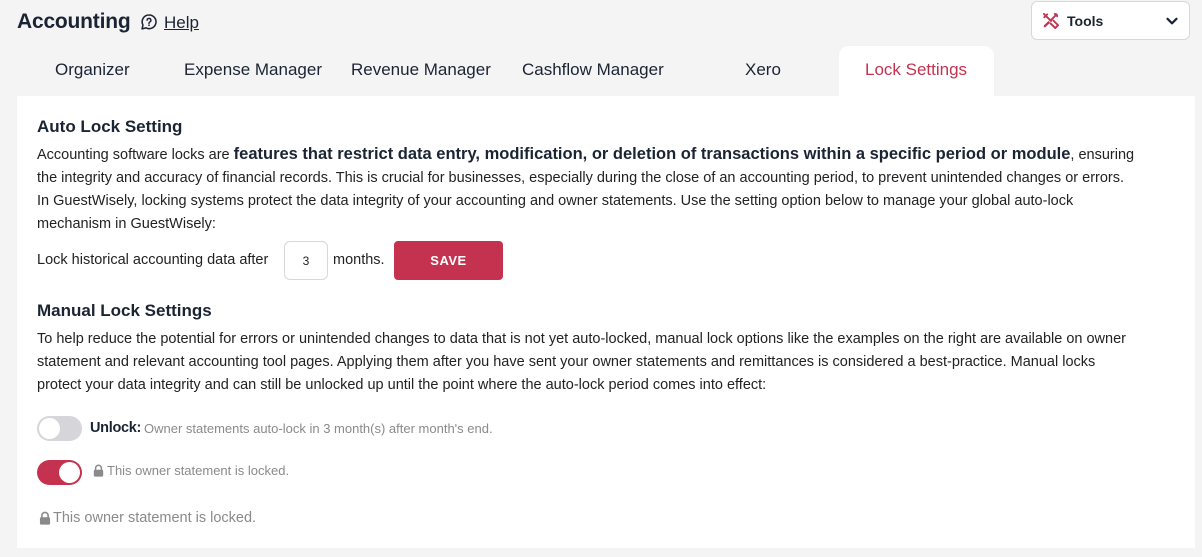 Image resolution: width=1202 pixels, height=557 pixels. I want to click on help-link: Help, so click(181, 23).